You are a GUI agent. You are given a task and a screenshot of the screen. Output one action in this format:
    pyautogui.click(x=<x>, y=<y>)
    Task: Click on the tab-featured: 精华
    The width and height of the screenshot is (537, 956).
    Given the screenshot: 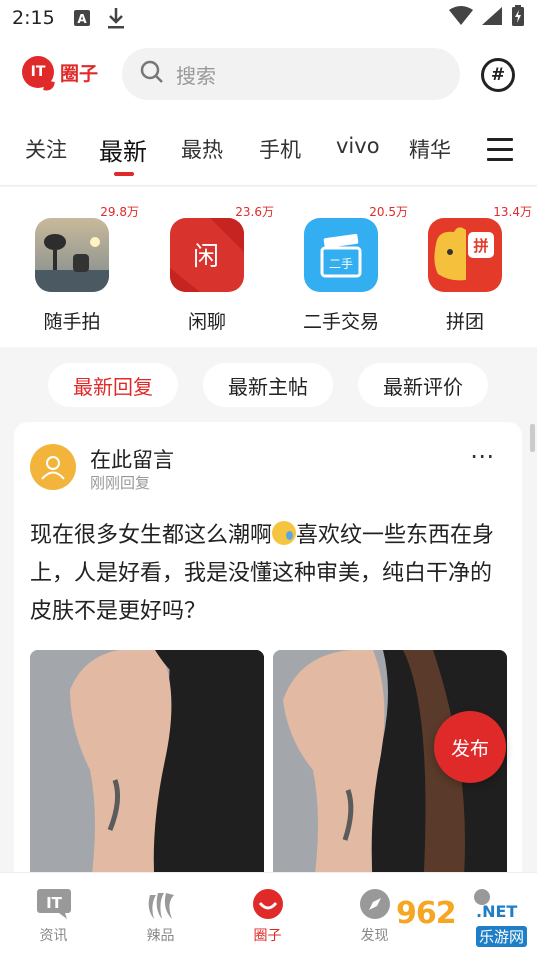 What is the action you would take?
    pyautogui.click(x=430, y=149)
    